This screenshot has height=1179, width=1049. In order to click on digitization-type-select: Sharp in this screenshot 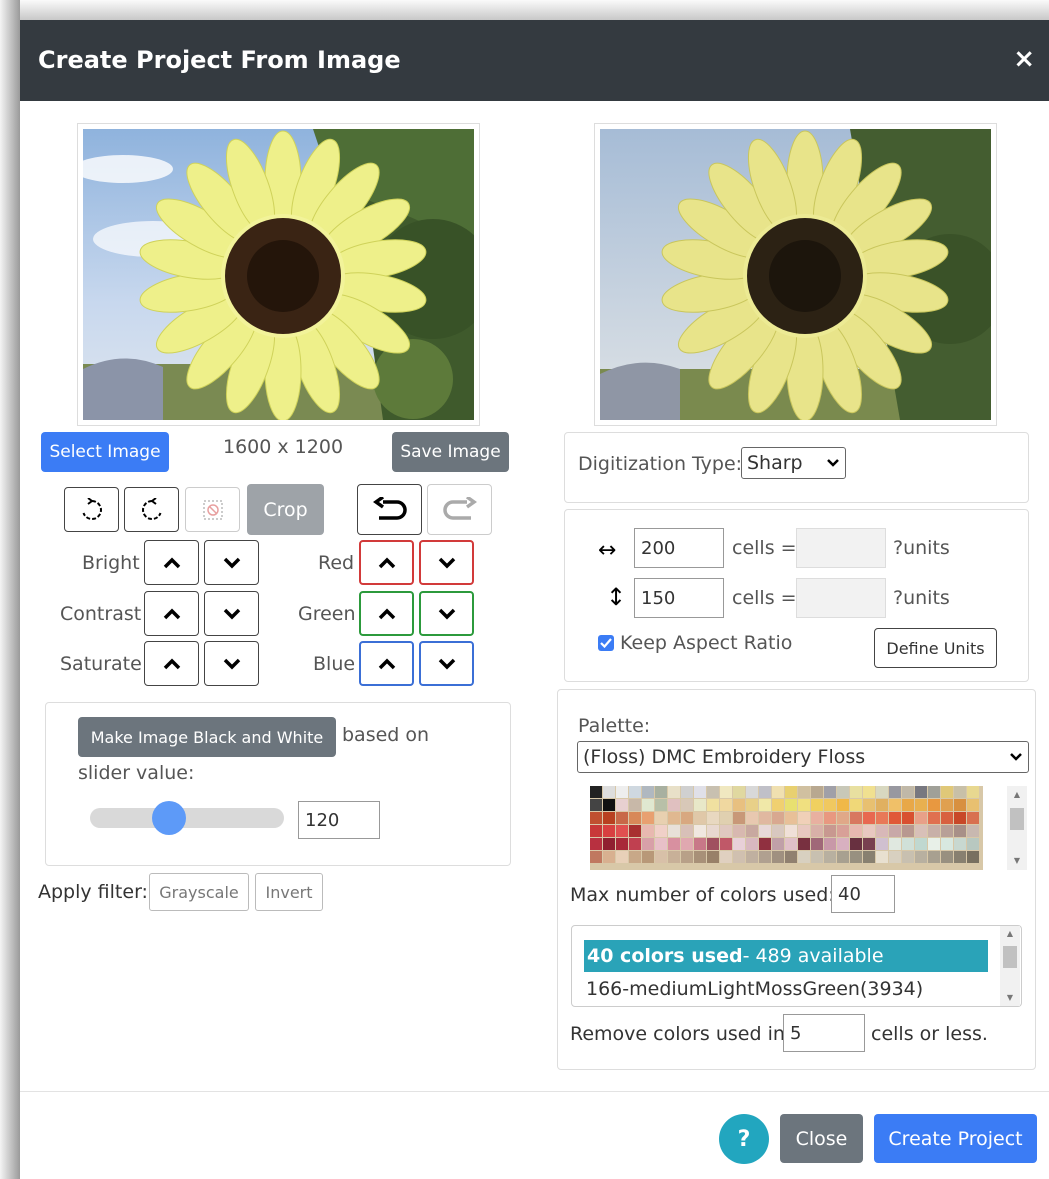, I will do `click(793, 463)`.